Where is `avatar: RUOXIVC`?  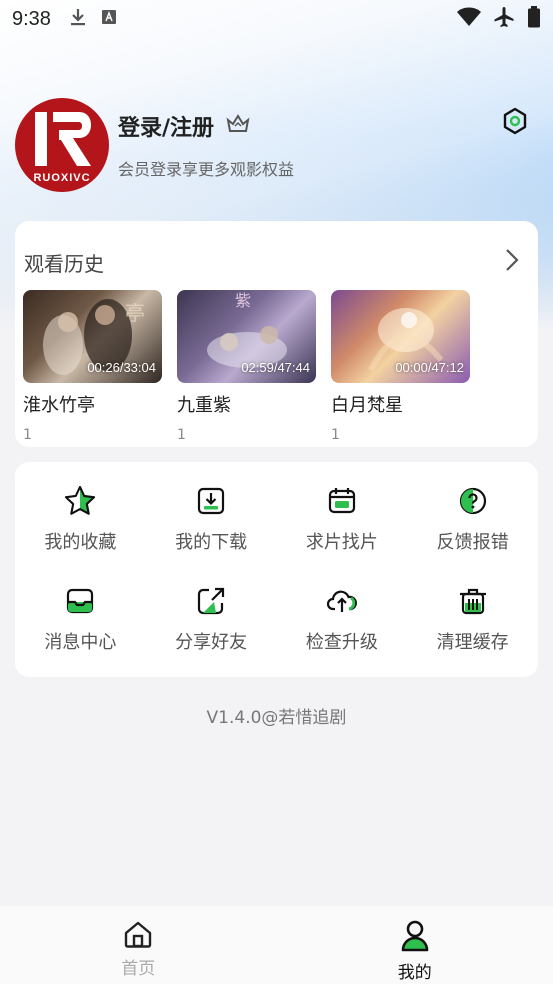 avatar: RUOXIVC is located at coordinates (62, 144).